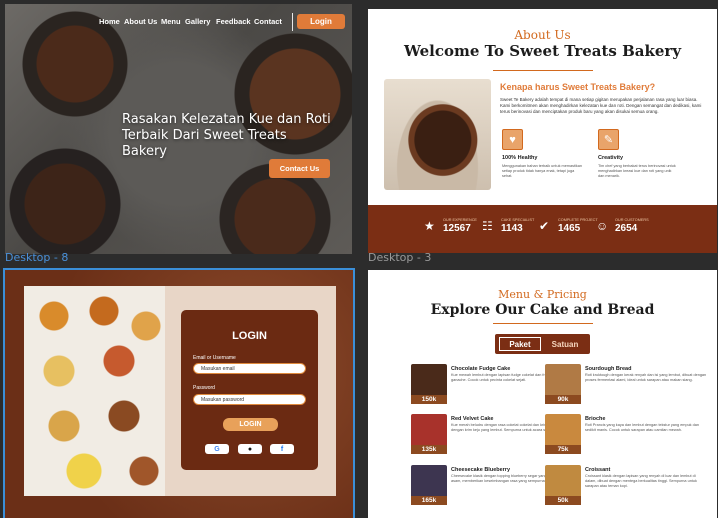 This screenshot has width=718, height=518. I want to click on smile-icon: ☺, so click(602, 226).